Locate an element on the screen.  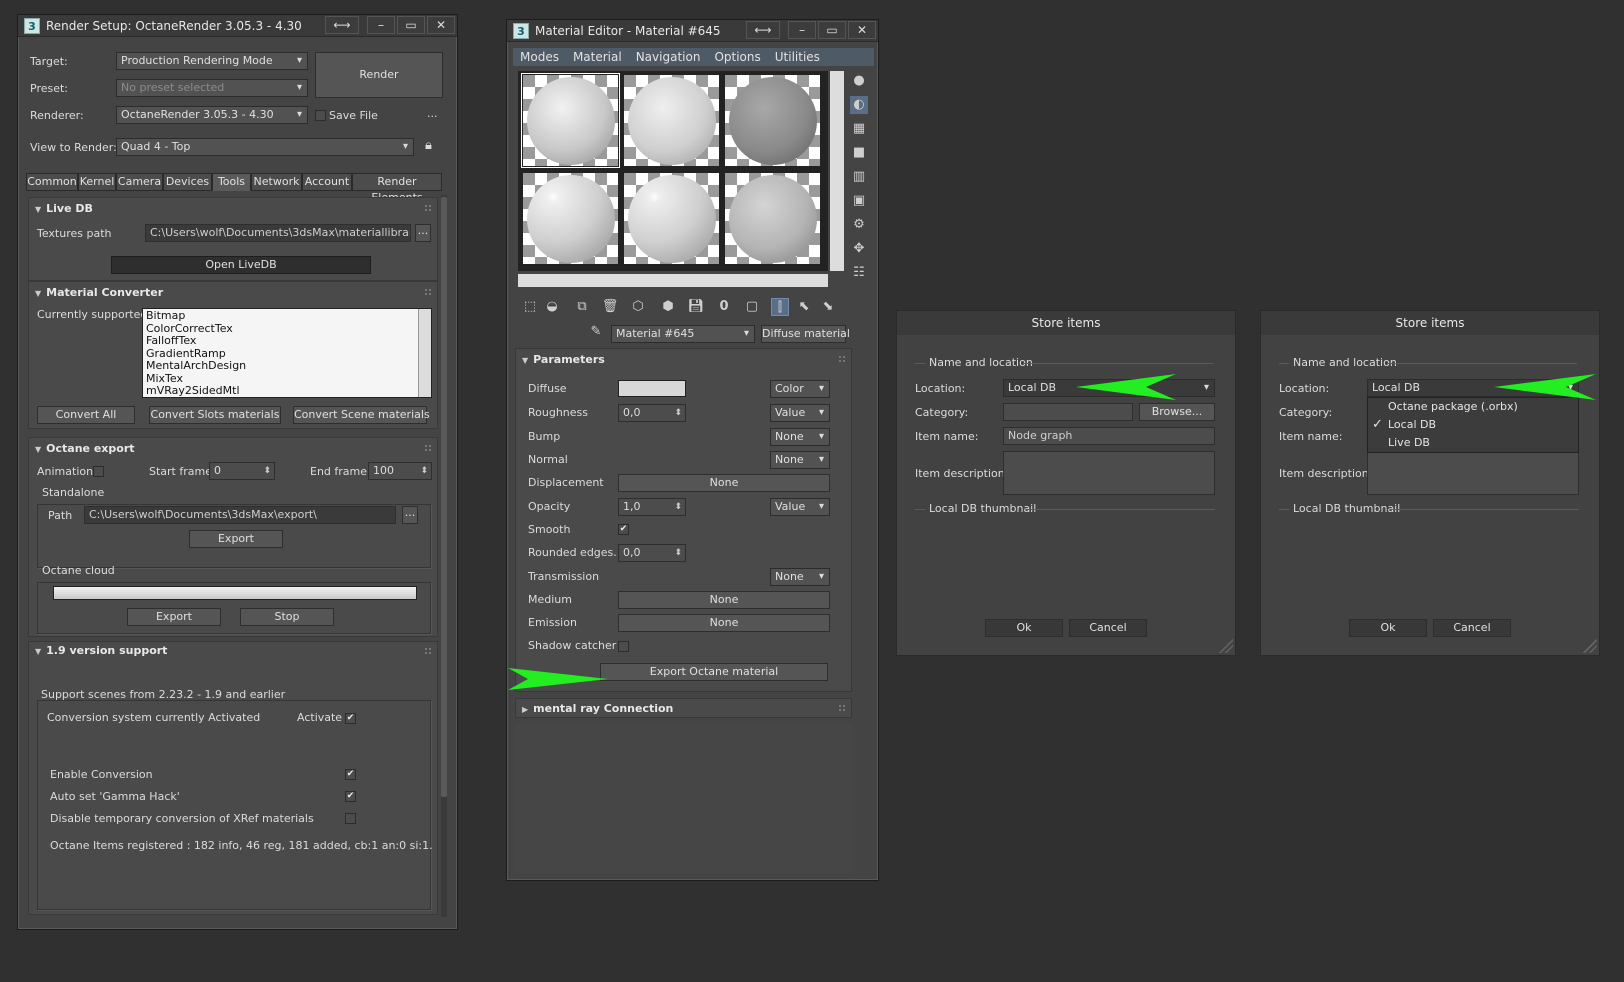
diffuse-type-dropdown: Color is located at coordinates (800, 389).